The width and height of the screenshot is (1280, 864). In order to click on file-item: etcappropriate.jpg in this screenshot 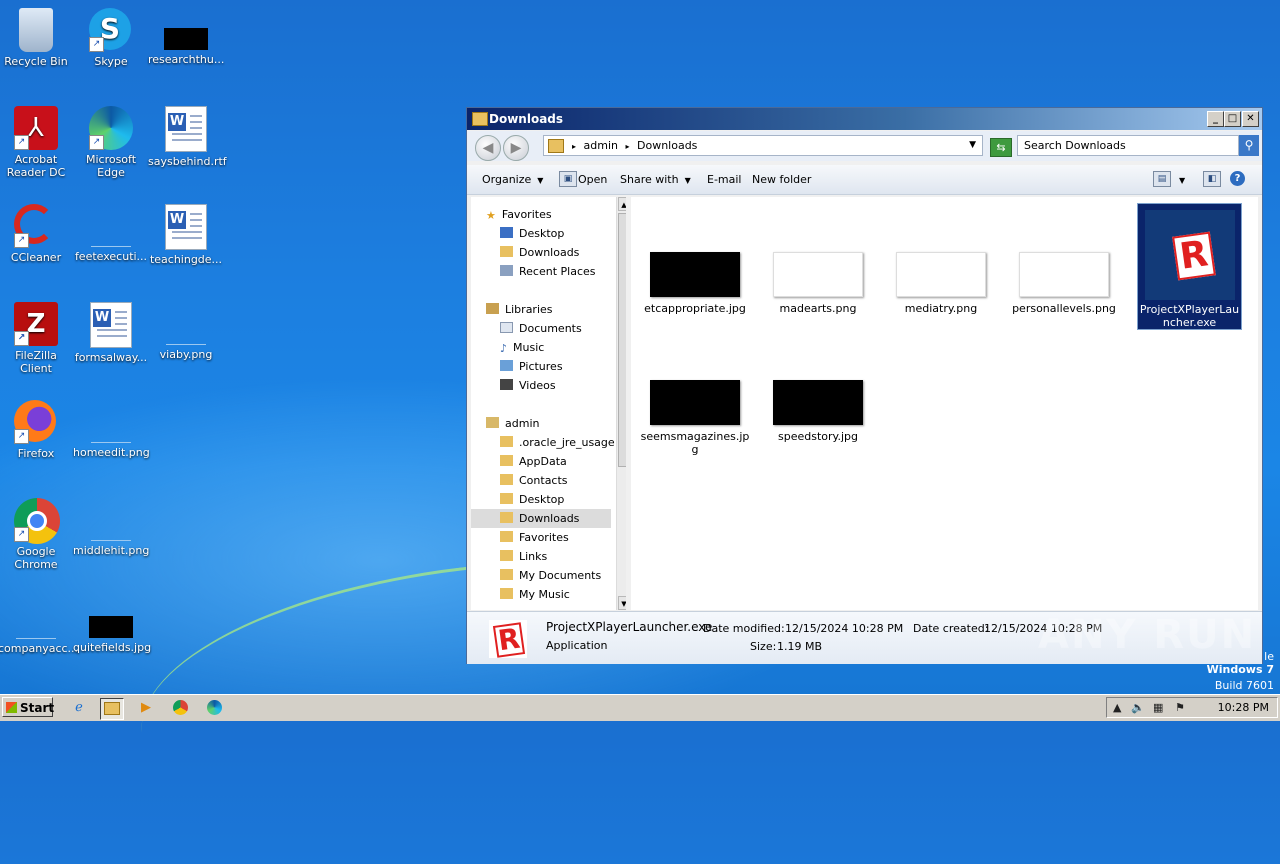, I will do `click(695, 283)`.